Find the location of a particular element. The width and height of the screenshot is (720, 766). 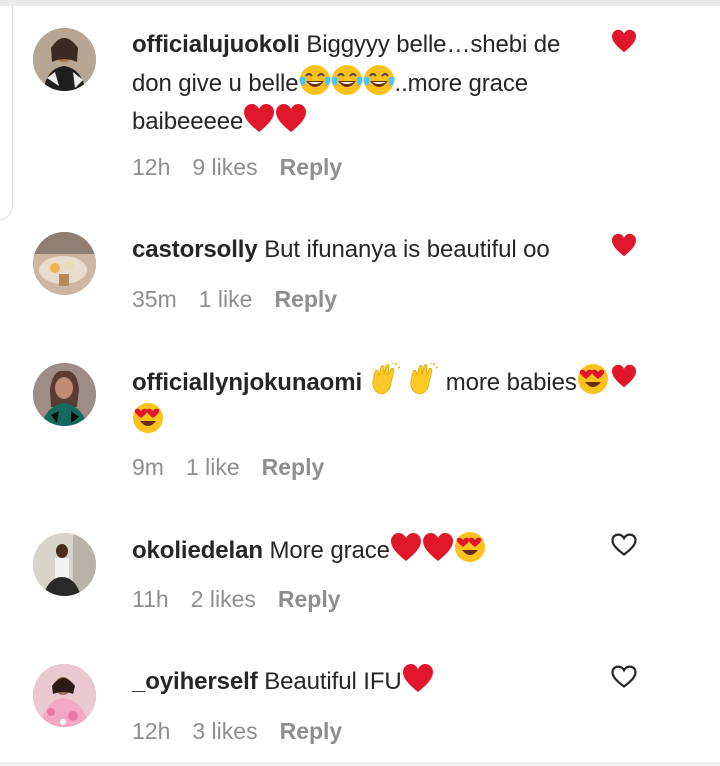

comment-meta: 11h 2 likes Reply is located at coordinates (247, 599).